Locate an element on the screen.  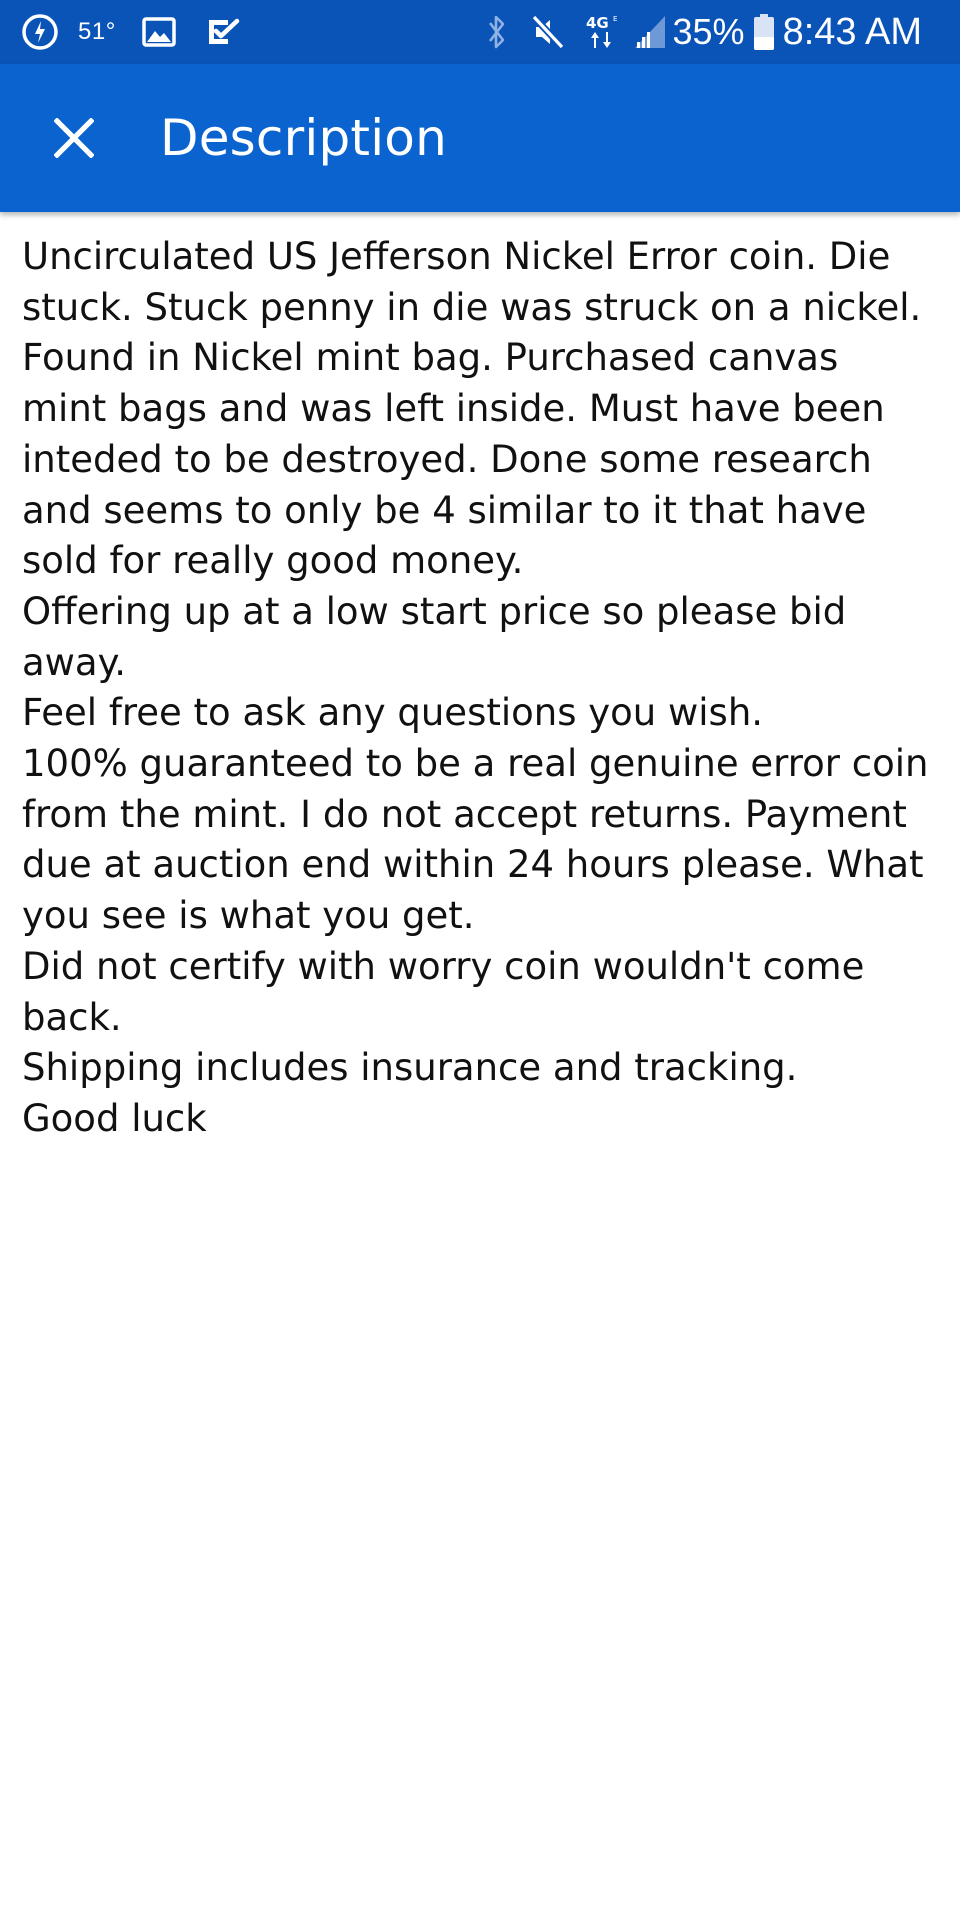
bluetooth-icon is located at coordinates (497, 32).